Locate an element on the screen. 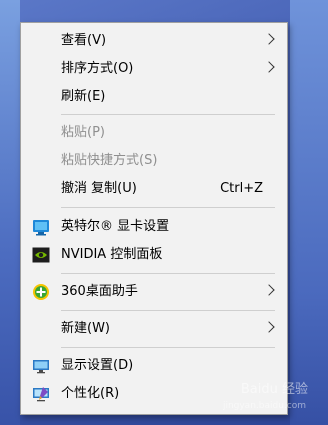  menu-item-refresh: 刷新(E) is located at coordinates (154, 97).